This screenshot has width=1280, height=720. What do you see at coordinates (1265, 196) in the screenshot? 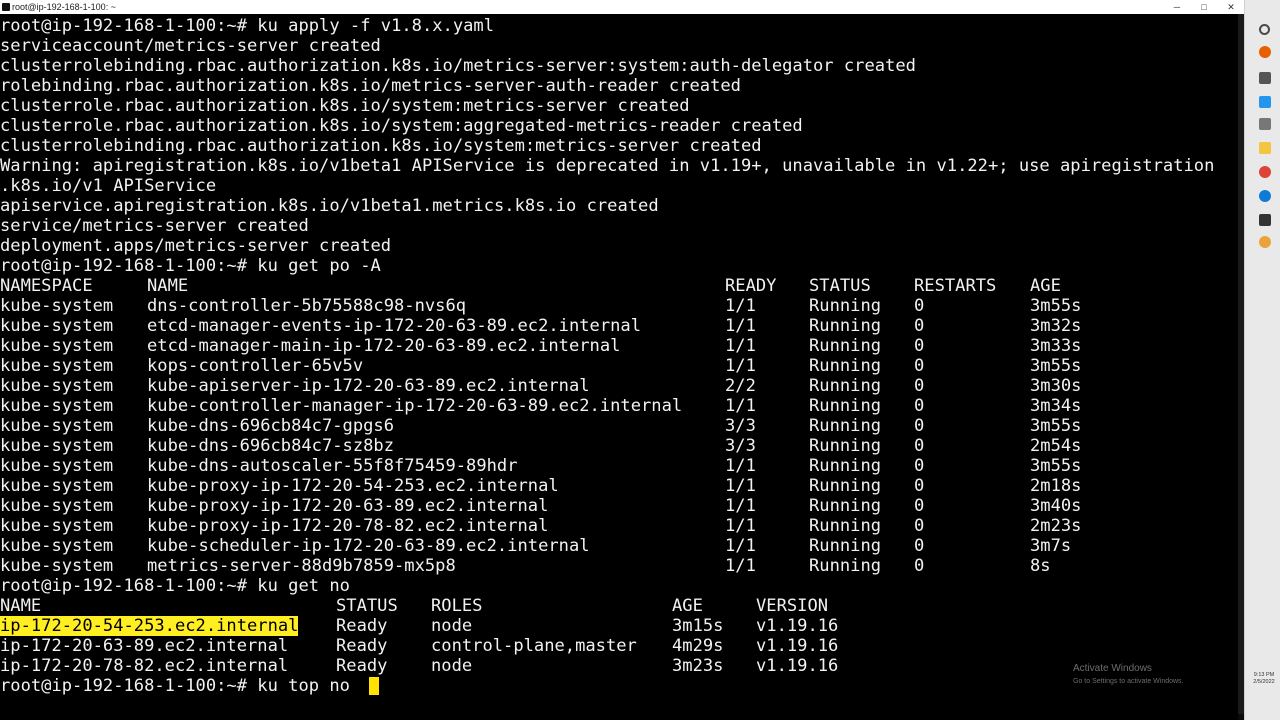
I see `edge-icon` at bounding box center [1265, 196].